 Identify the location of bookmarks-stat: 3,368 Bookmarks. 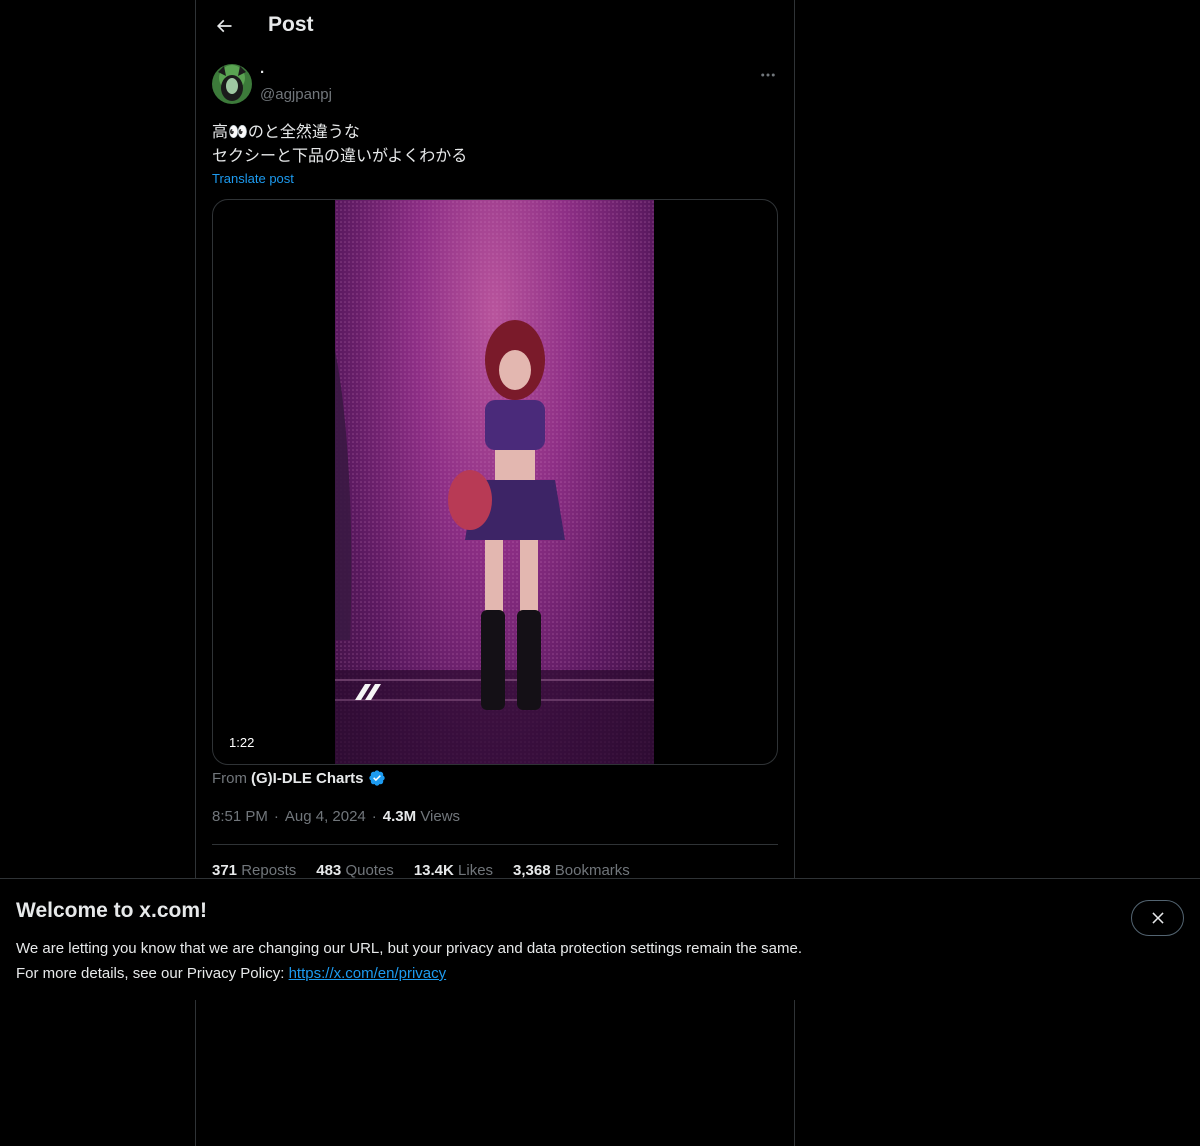
(571, 870).